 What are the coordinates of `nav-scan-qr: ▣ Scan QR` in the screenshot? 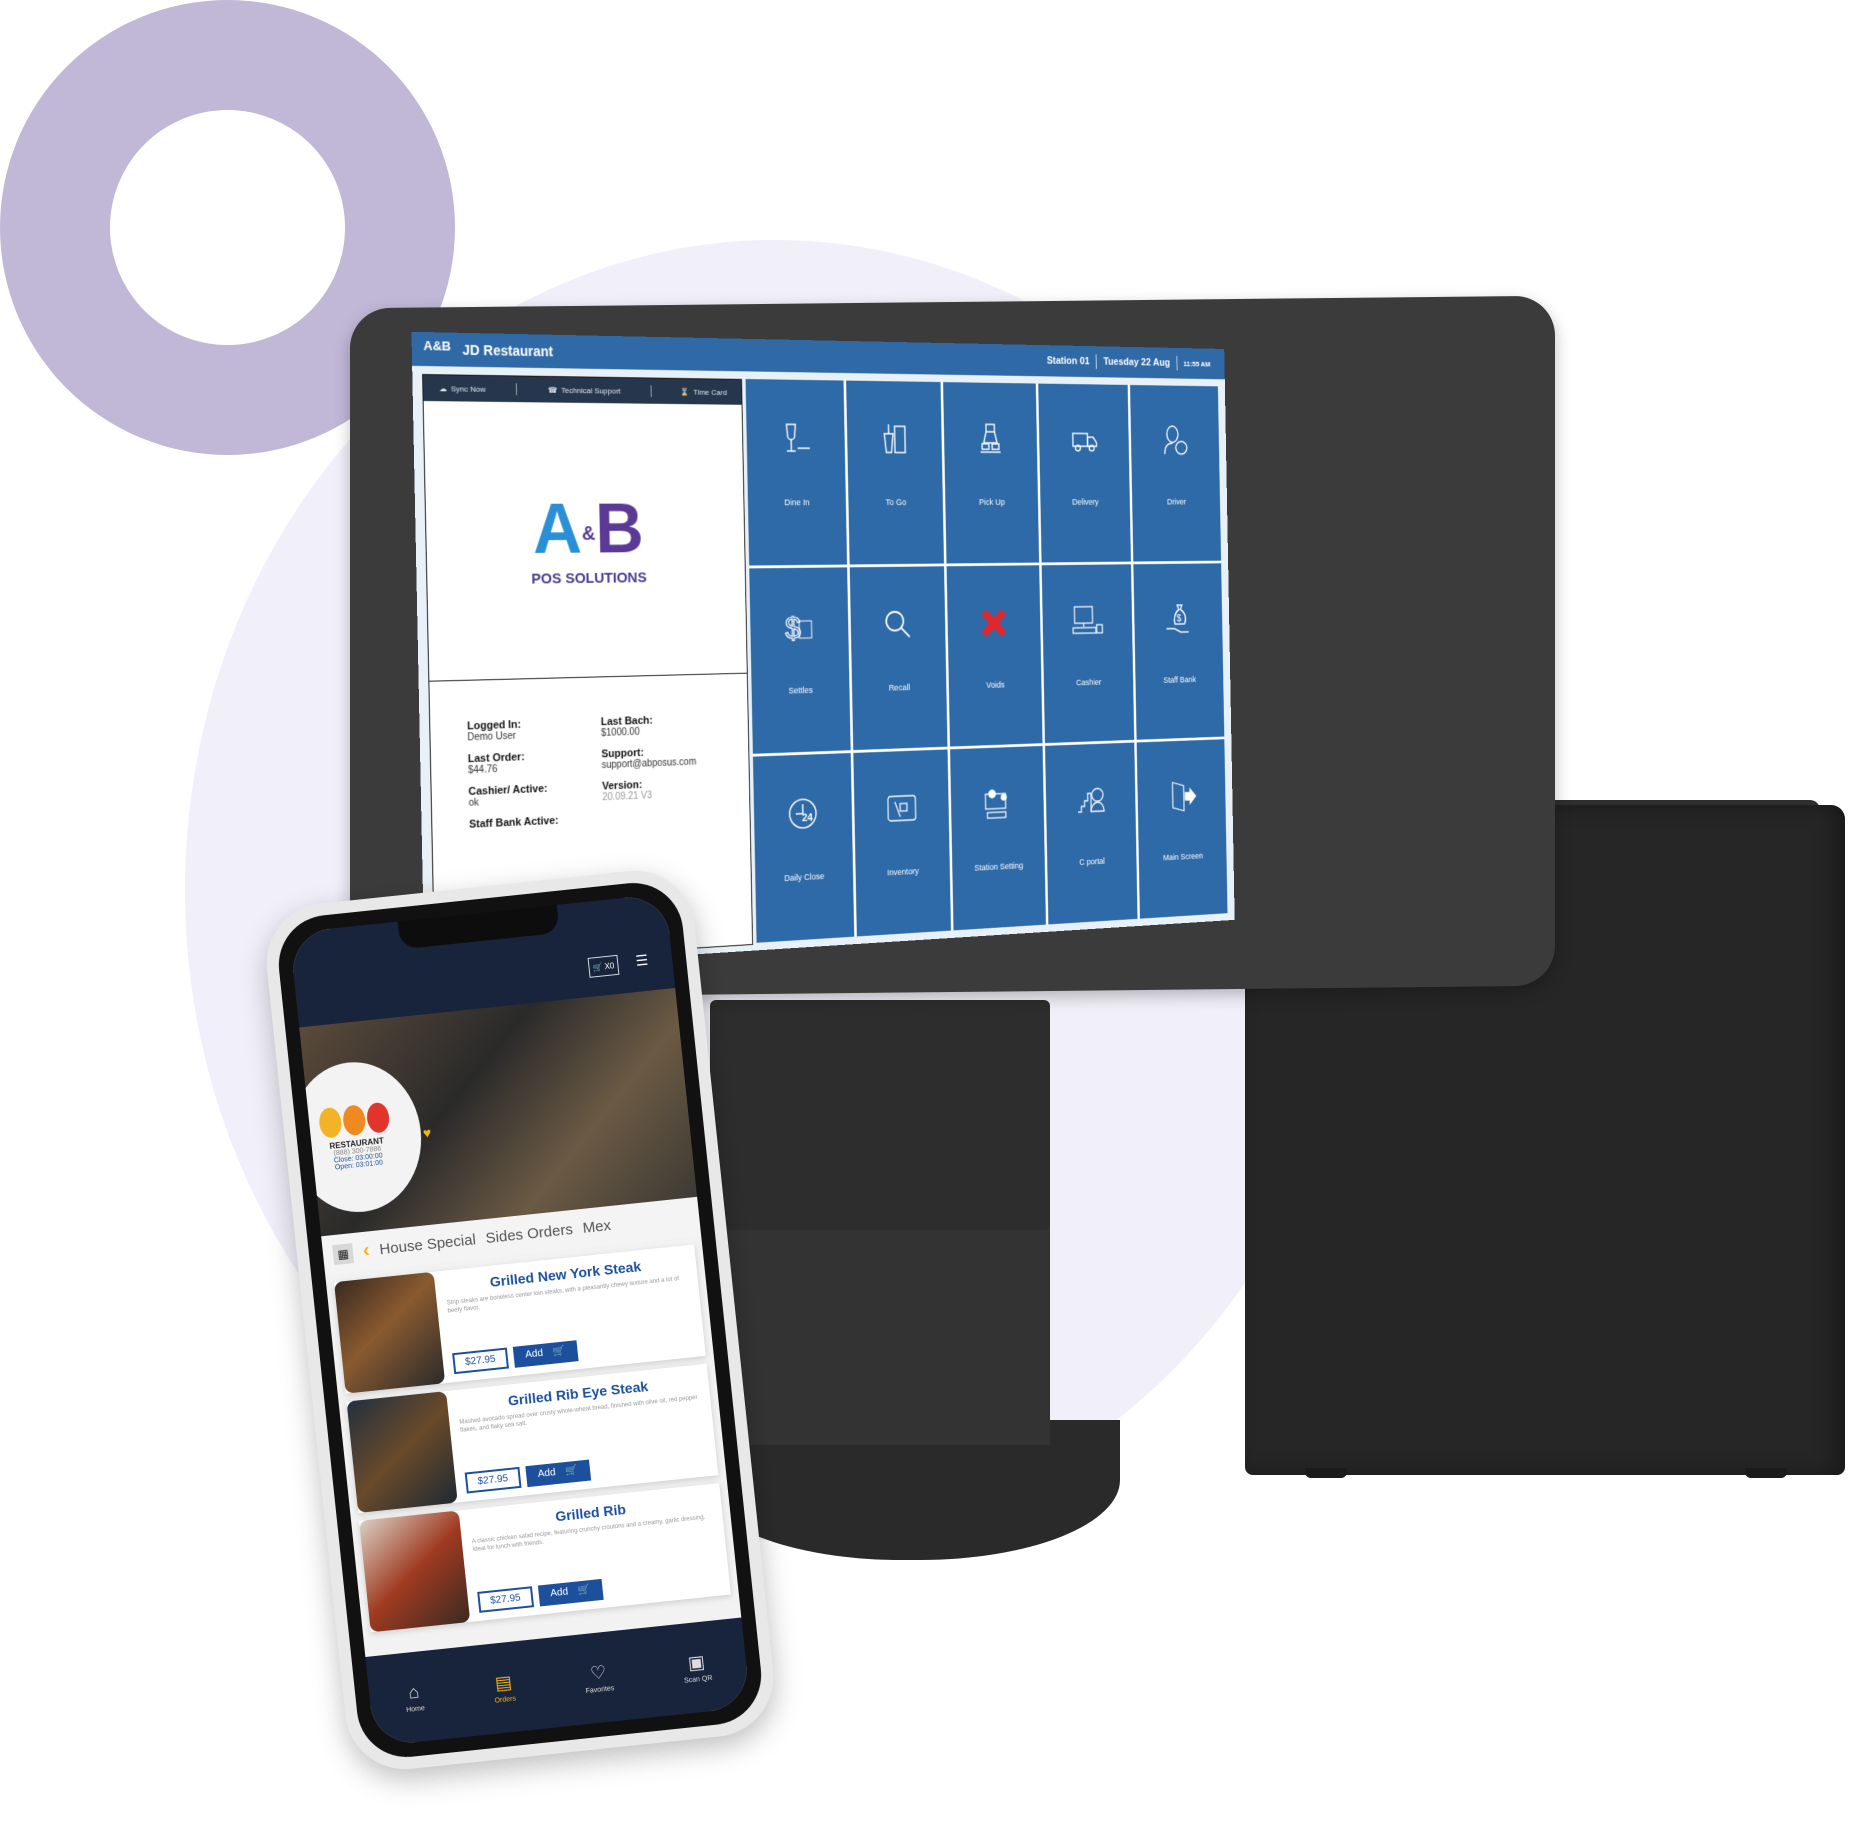 It's located at (697, 1668).